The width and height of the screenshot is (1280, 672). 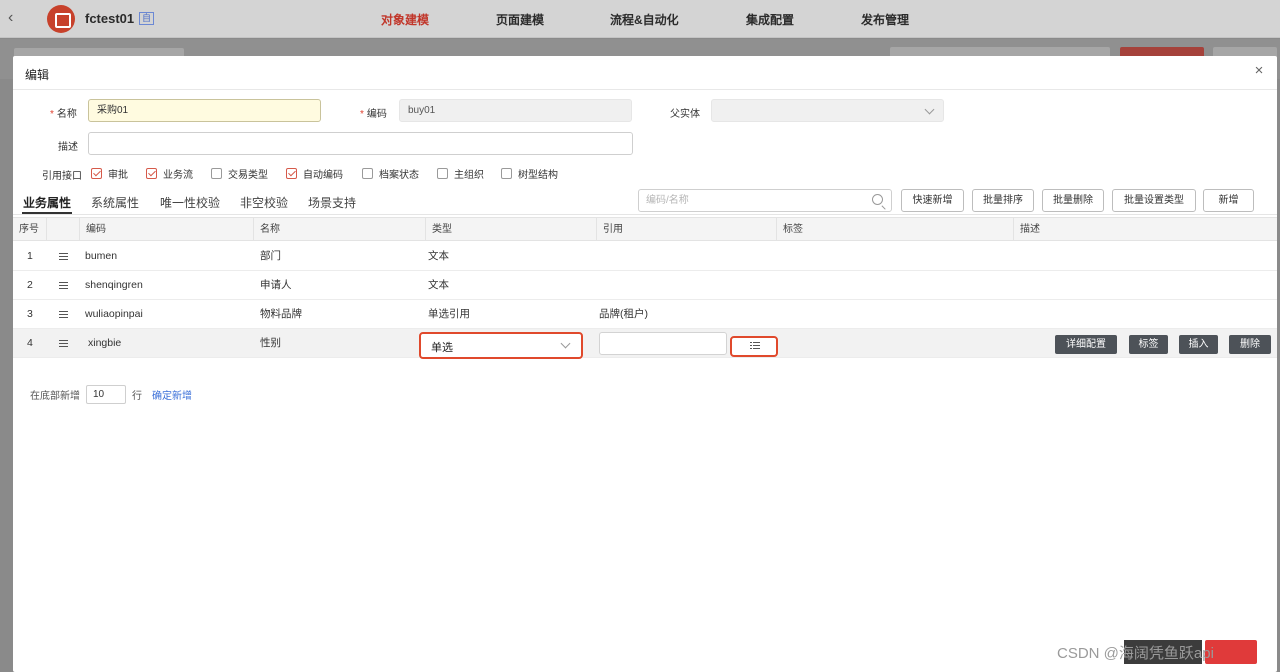 I want to click on col-description: 描述, so click(x=1030, y=229).